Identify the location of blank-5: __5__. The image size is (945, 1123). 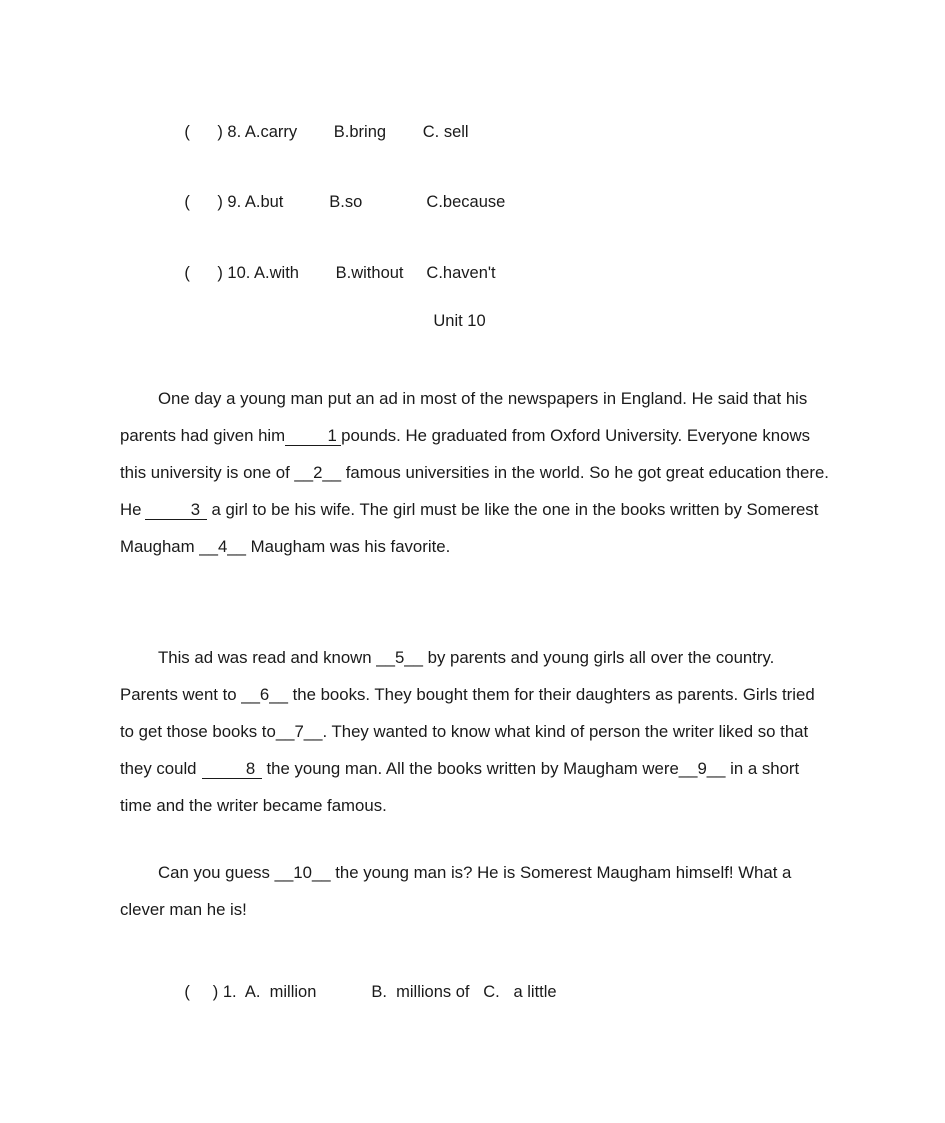
(399, 657).